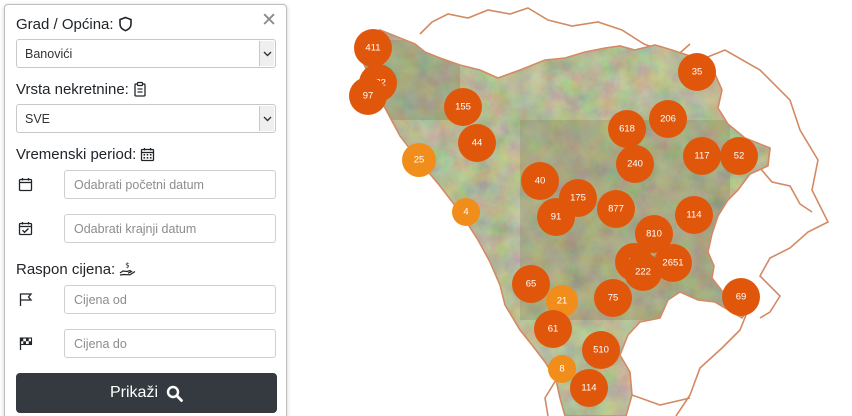 This screenshot has height=416, width=852. What do you see at coordinates (76, 154) in the screenshot?
I see `period-label-text: Vremenski period:` at bounding box center [76, 154].